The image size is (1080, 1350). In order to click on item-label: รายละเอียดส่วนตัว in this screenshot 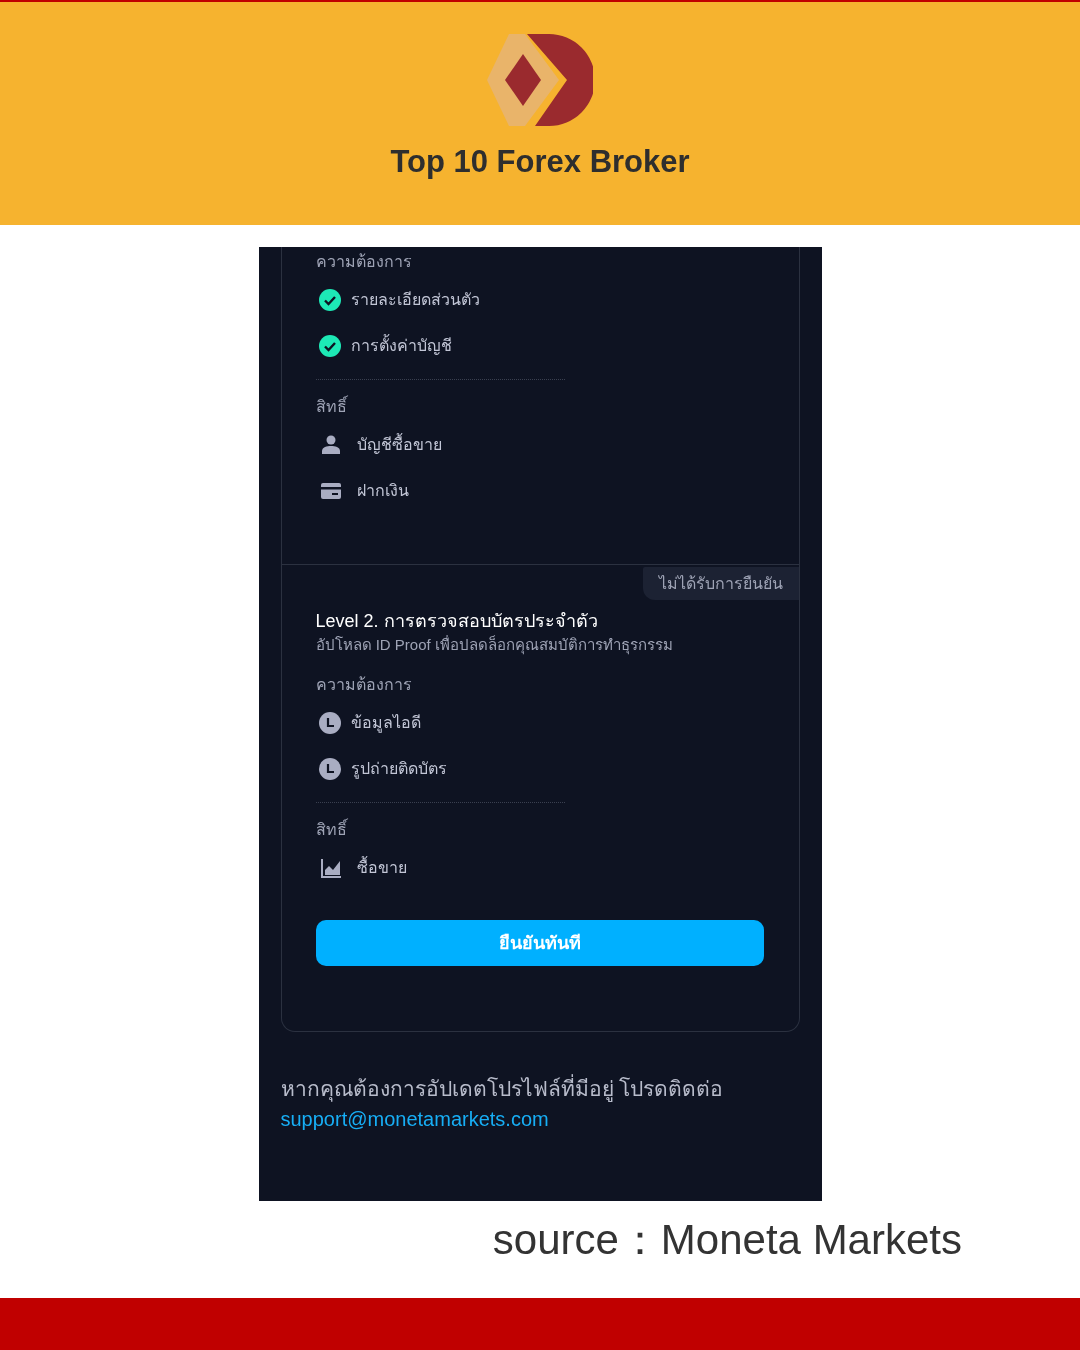, I will do `click(415, 300)`.